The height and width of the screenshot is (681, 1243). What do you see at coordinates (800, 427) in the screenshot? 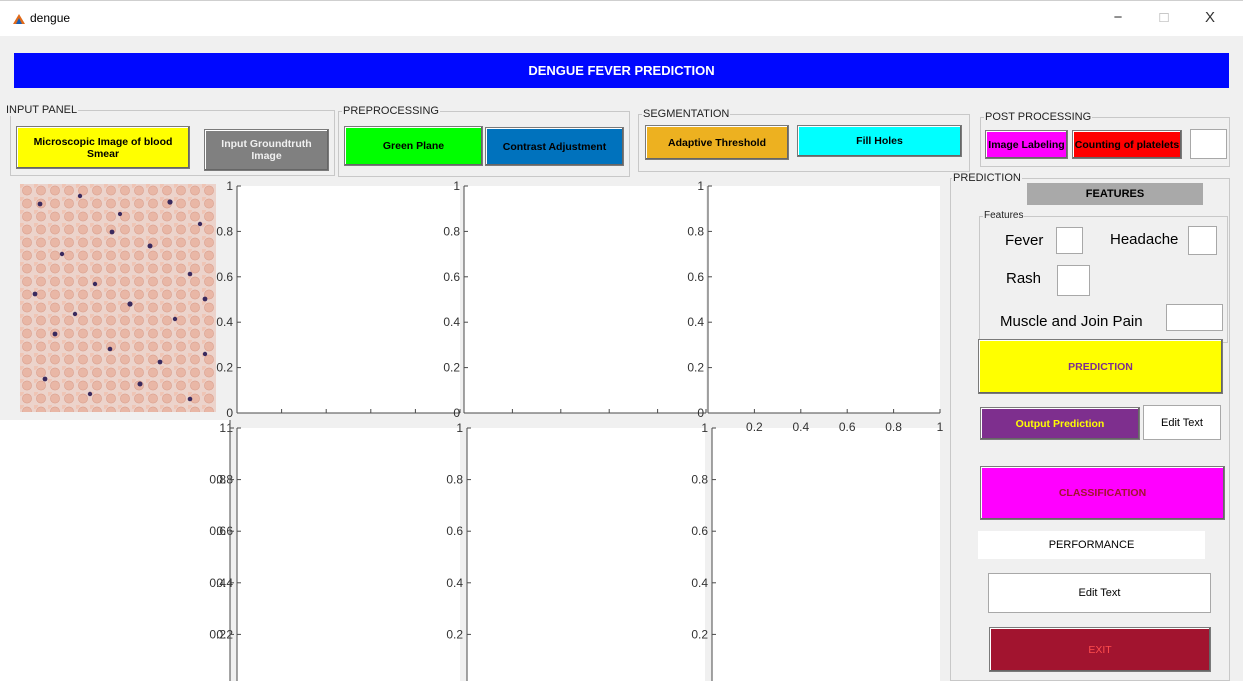
I see `x-tick-label: 0.4` at bounding box center [800, 427].